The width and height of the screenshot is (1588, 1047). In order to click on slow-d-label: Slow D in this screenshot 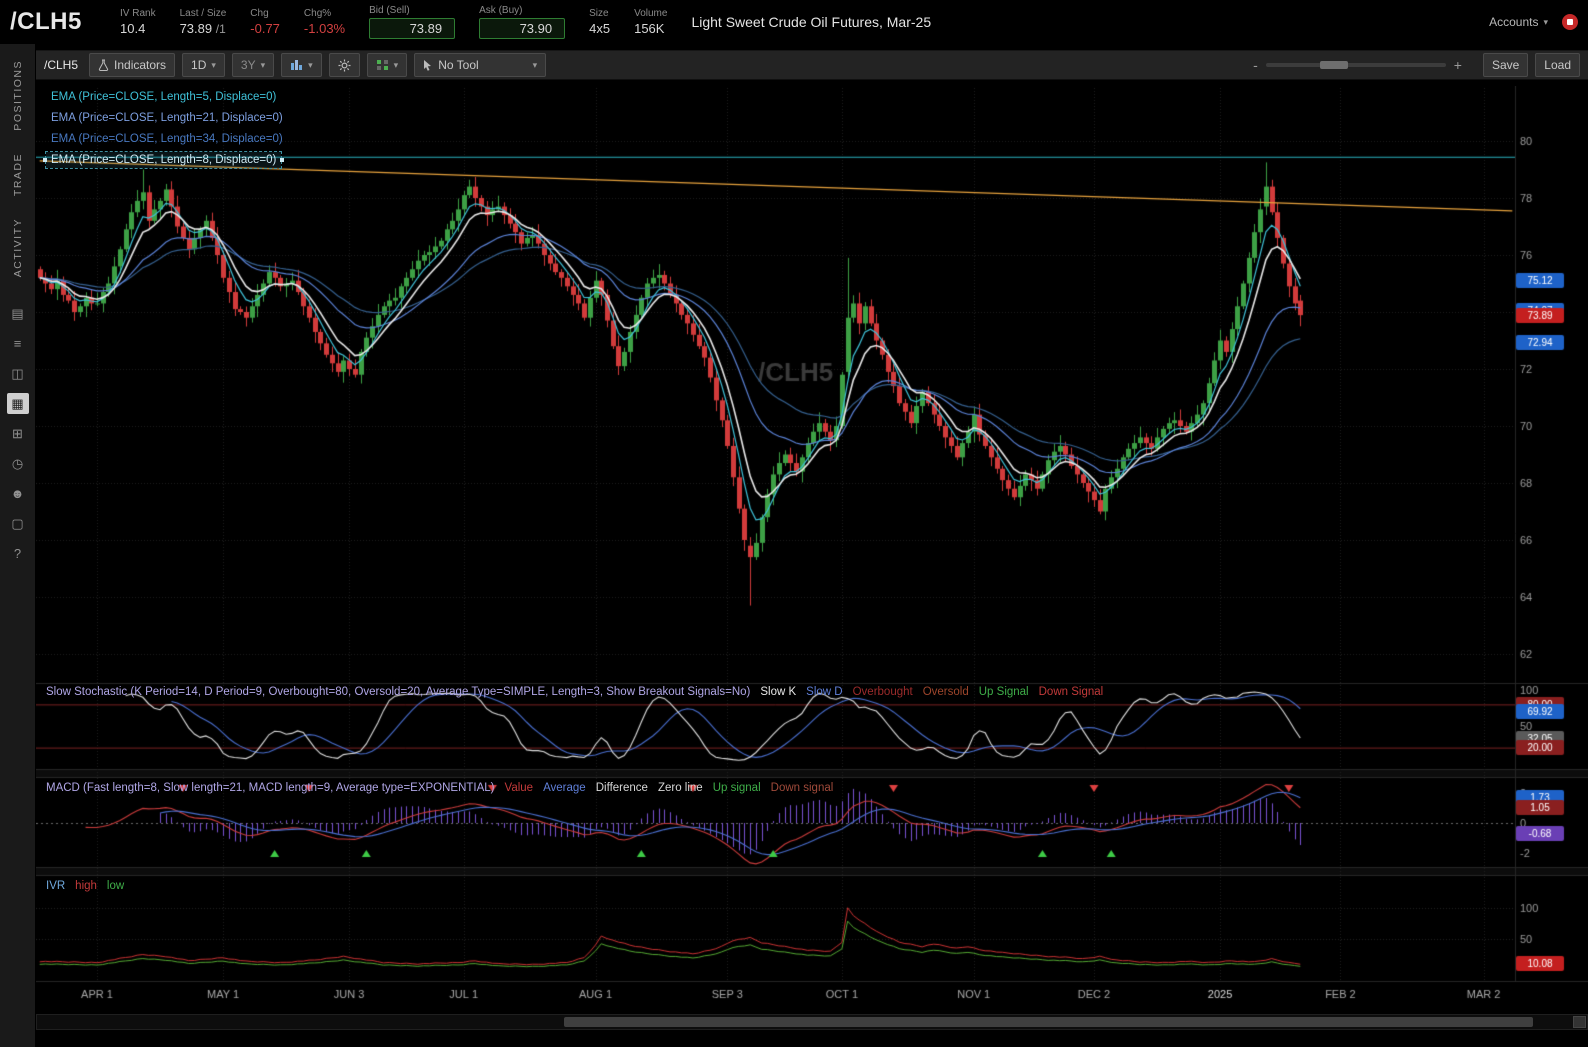, I will do `click(824, 692)`.